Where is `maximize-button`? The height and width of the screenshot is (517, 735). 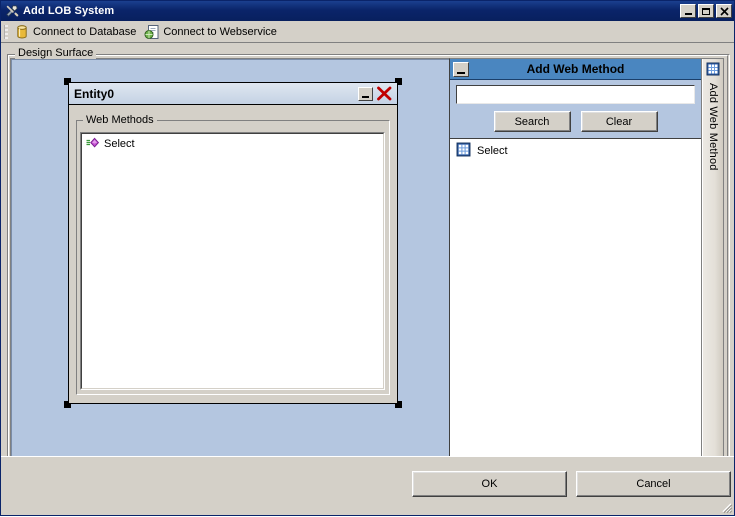 maximize-button is located at coordinates (706, 11).